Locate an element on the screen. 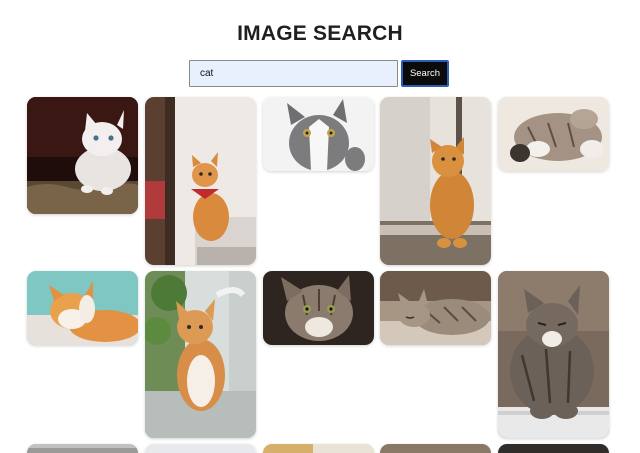 The width and height of the screenshot is (640, 453). image-result-cat-with-bandana is located at coordinates (200, 181).